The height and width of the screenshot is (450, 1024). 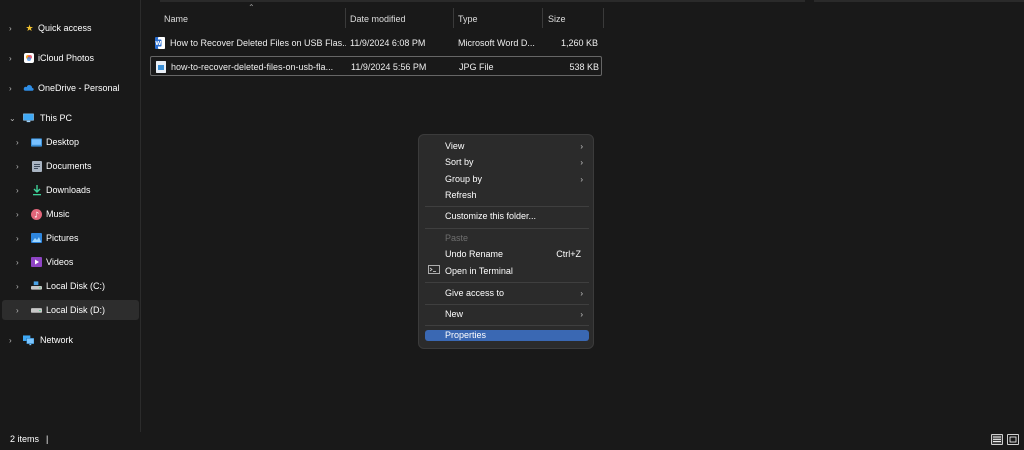 I want to click on menu-item-properties: Properties, so click(x=507, y=335).